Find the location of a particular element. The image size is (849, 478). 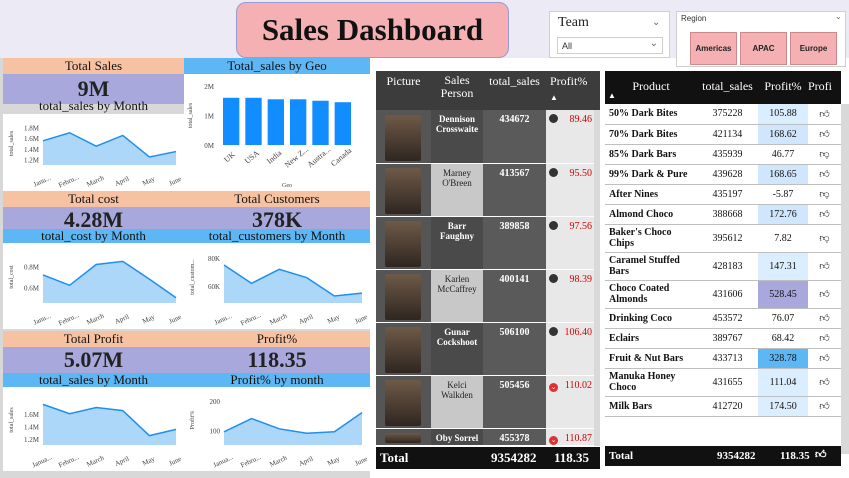

product-sales: 375228 is located at coordinates (727, 114).